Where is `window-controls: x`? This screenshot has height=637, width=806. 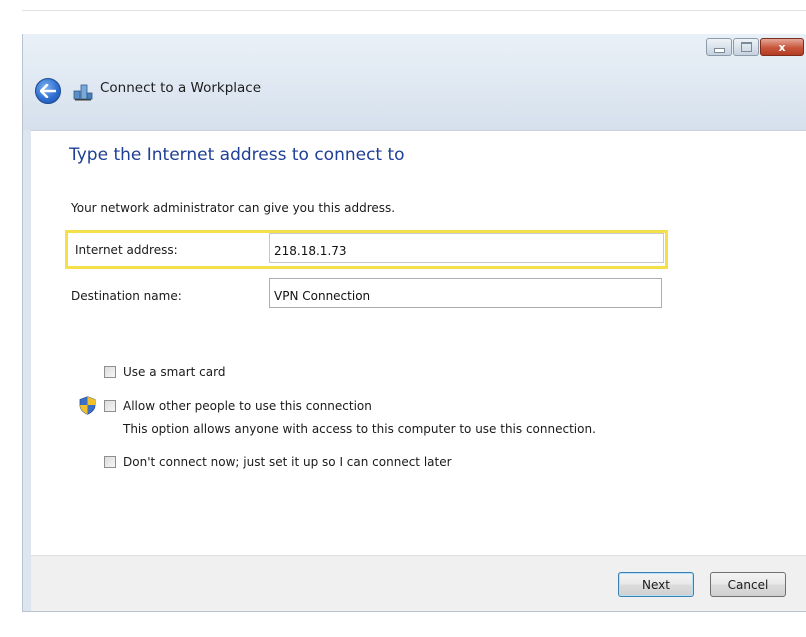 window-controls: x is located at coordinates (755, 47).